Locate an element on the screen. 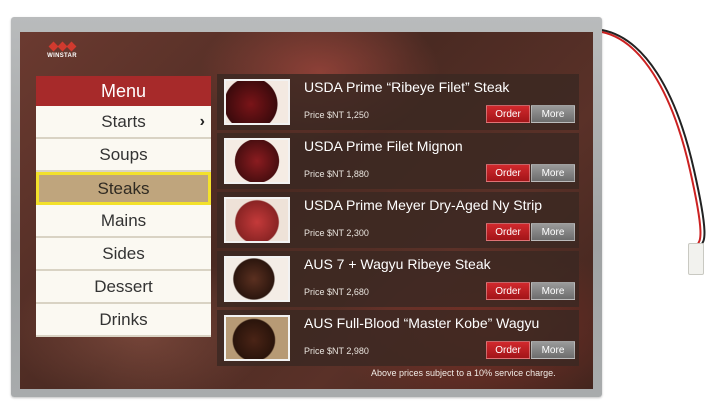 The width and height of the screenshot is (714, 408). chevron-right-icon: › is located at coordinates (202, 121).